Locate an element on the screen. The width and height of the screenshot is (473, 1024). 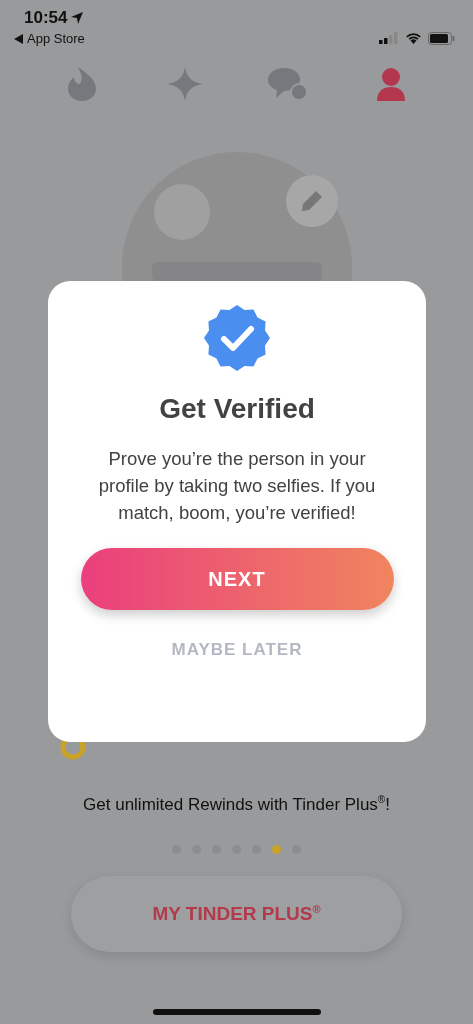
wifi-icon is located at coordinates (413, 38).